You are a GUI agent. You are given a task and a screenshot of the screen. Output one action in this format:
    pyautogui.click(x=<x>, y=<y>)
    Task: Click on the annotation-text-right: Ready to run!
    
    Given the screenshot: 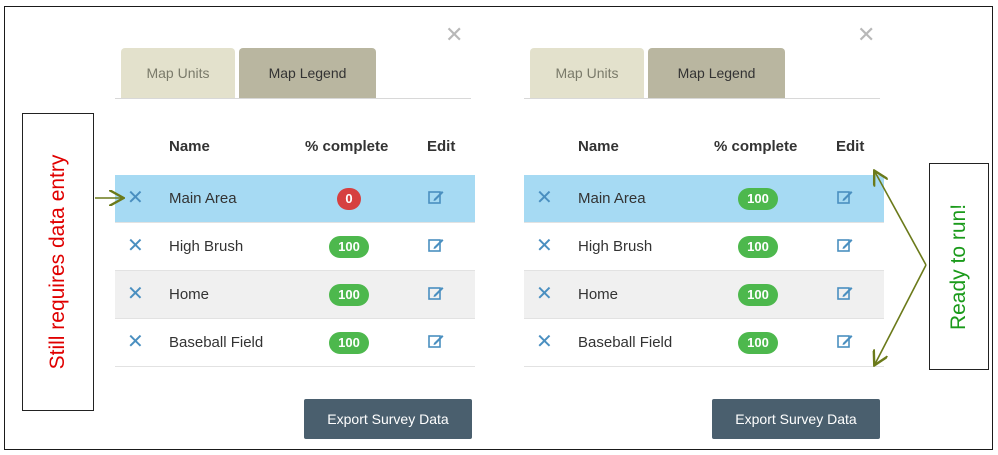 What is the action you would take?
    pyautogui.click(x=958, y=266)
    